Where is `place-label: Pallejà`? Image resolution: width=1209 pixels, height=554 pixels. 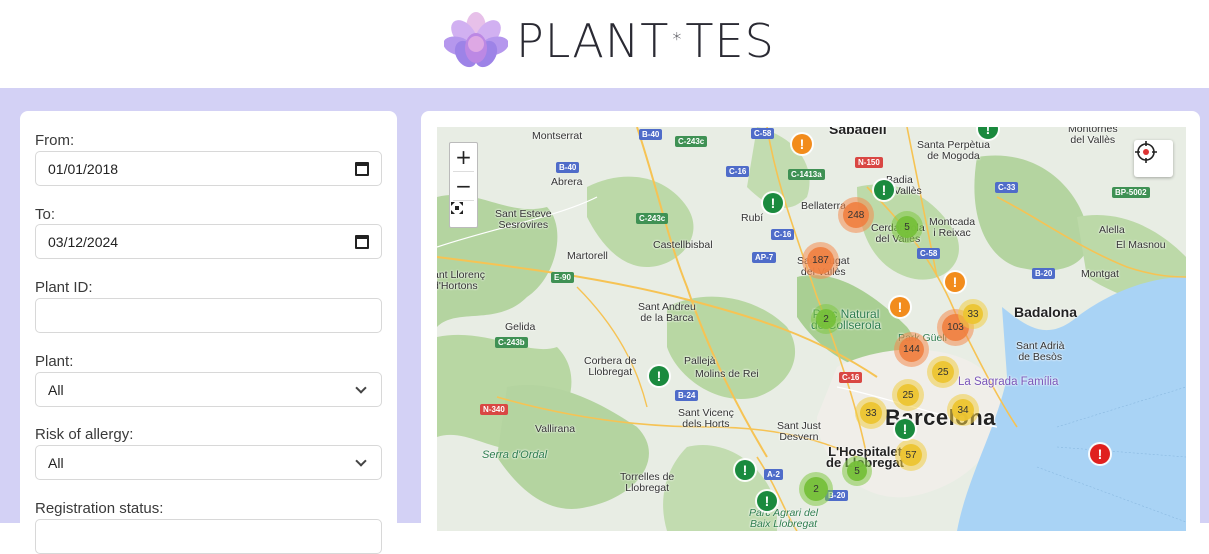
place-label: Pallejà is located at coordinates (700, 361).